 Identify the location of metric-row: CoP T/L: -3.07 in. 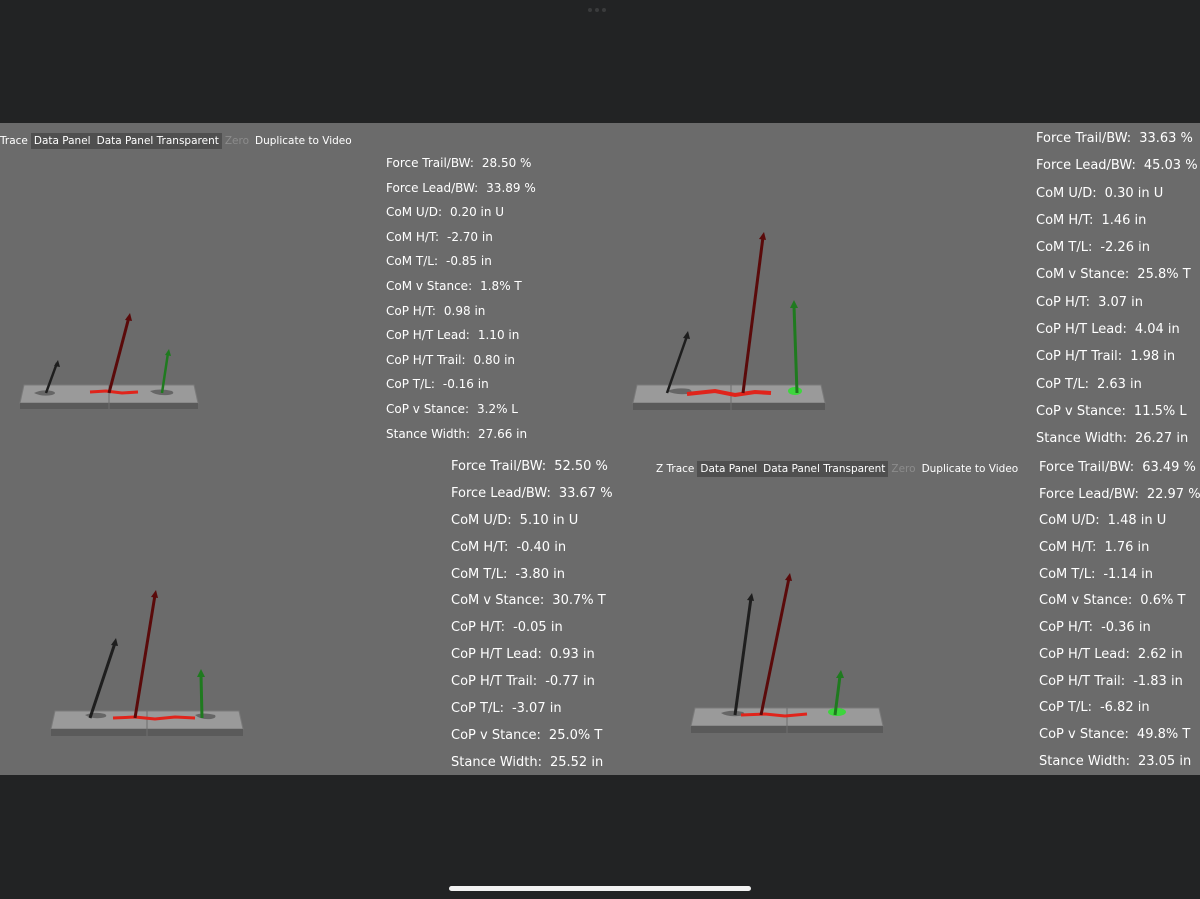
(532, 713).